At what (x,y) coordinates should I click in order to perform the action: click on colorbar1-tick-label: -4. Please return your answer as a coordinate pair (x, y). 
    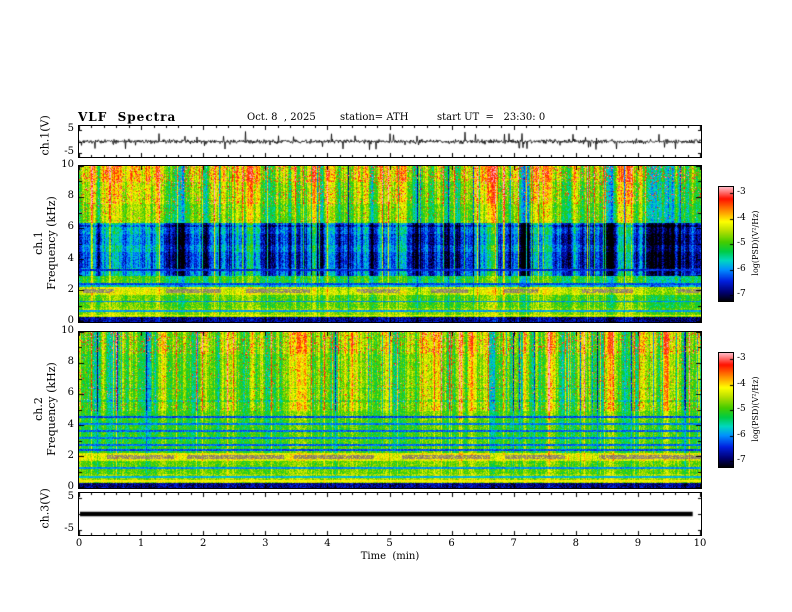
    Looking at the image, I should click on (741, 217).